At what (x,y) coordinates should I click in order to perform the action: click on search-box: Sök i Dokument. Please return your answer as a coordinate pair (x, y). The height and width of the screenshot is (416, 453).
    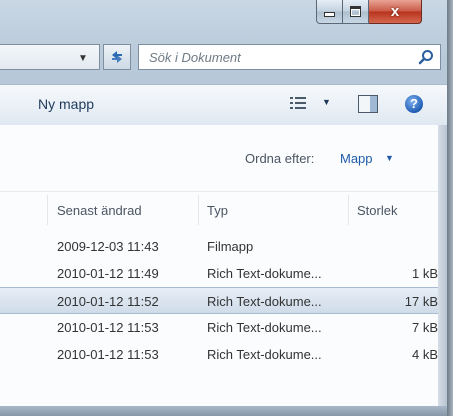
    Looking at the image, I should click on (289, 57).